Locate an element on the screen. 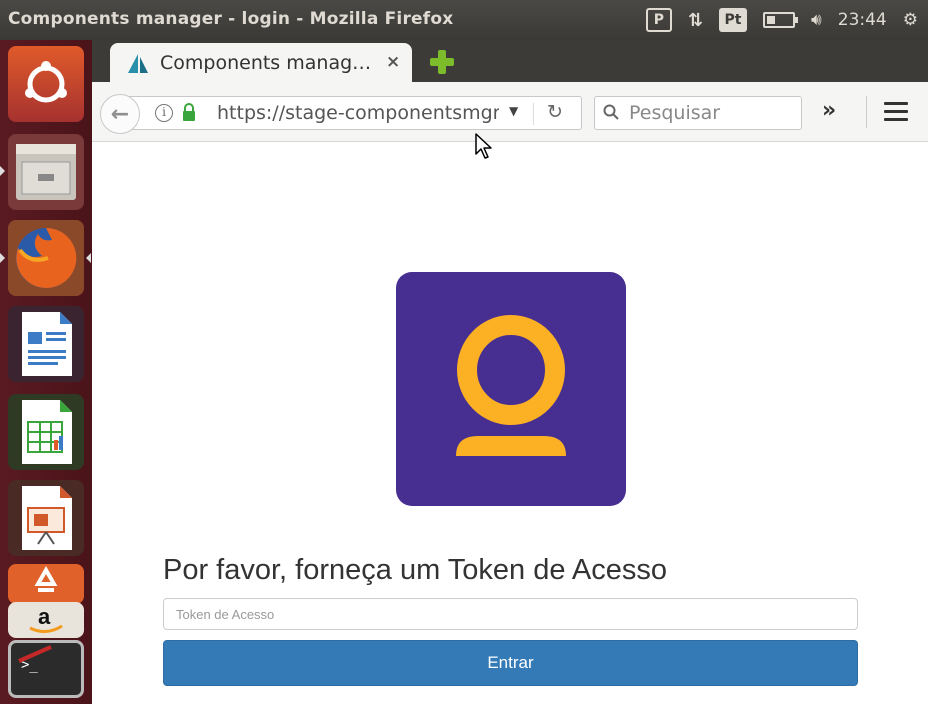 Image resolution: width=928 pixels, height=704 pixels. tab-components-manager: Components manag… × is located at coordinates (261, 62).